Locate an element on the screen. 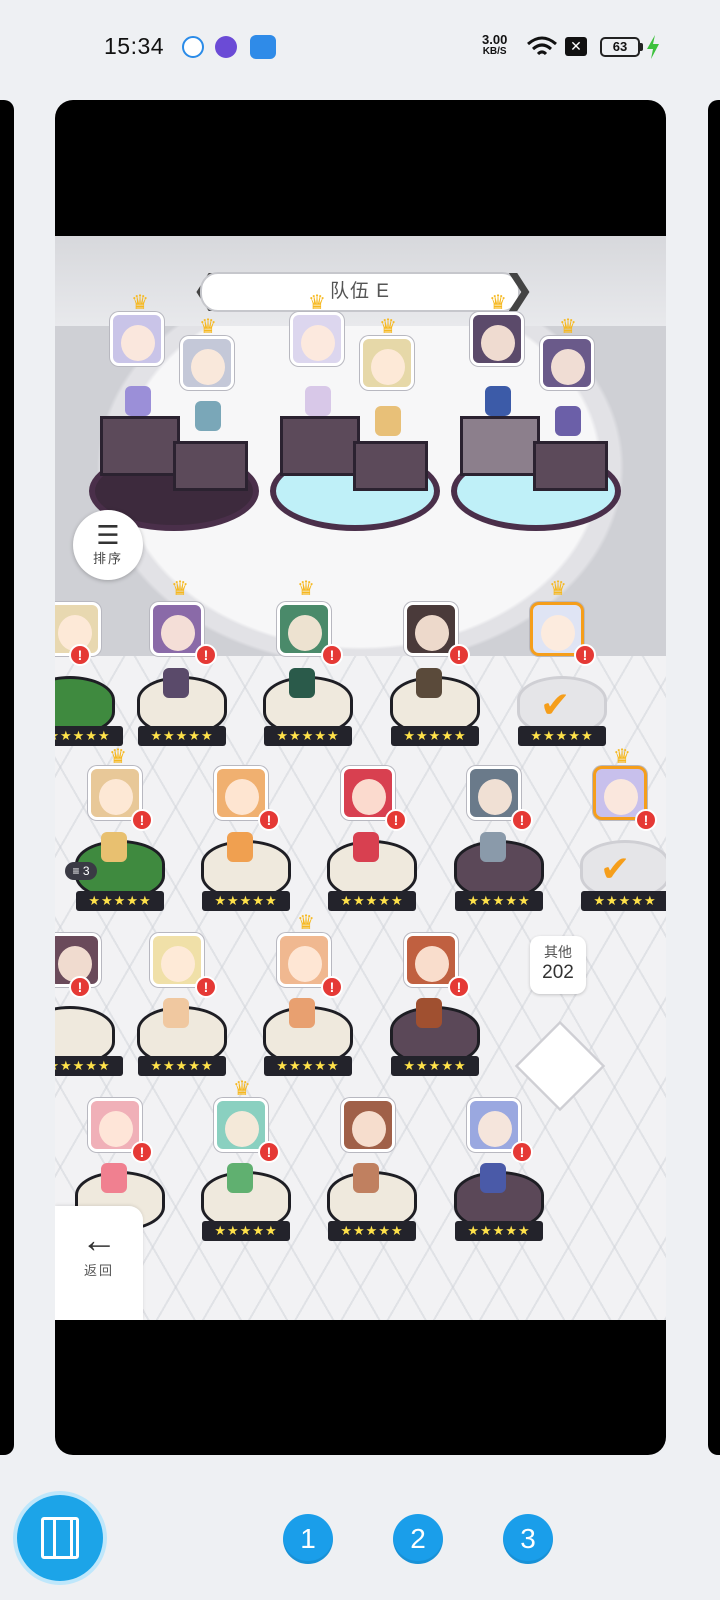 The image size is (720, 1600). others-label: 其他 is located at coordinates (558, 952).